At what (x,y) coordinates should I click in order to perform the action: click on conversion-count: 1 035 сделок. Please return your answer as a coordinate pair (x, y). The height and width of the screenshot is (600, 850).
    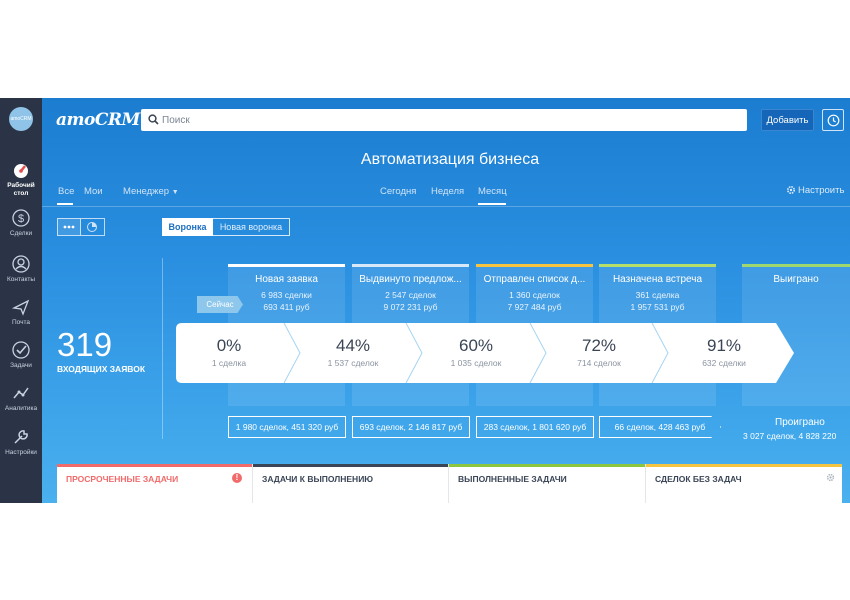
    Looking at the image, I should click on (476, 363).